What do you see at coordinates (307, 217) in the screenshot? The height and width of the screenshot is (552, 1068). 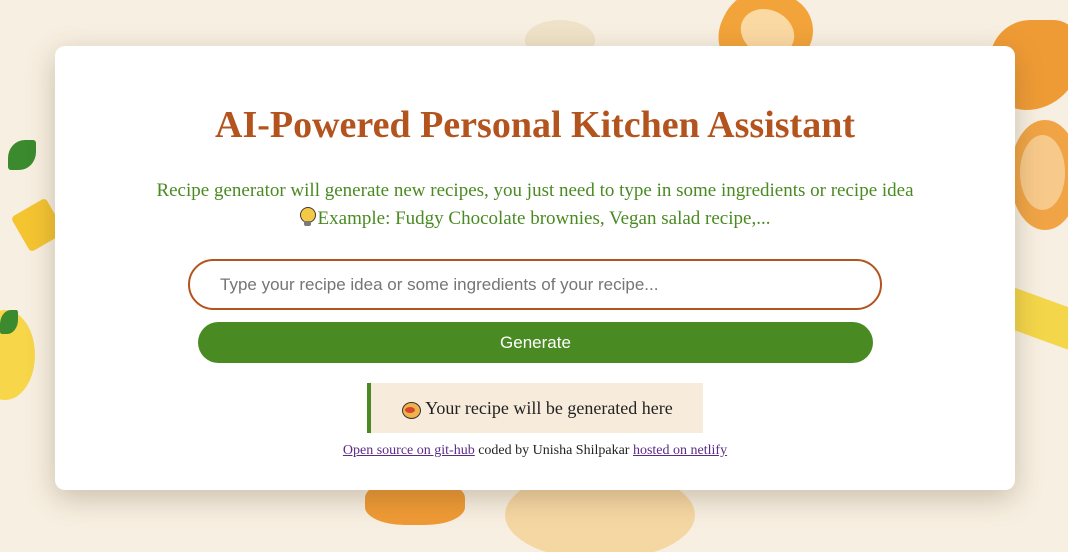 I see `lightbulb-icon` at bounding box center [307, 217].